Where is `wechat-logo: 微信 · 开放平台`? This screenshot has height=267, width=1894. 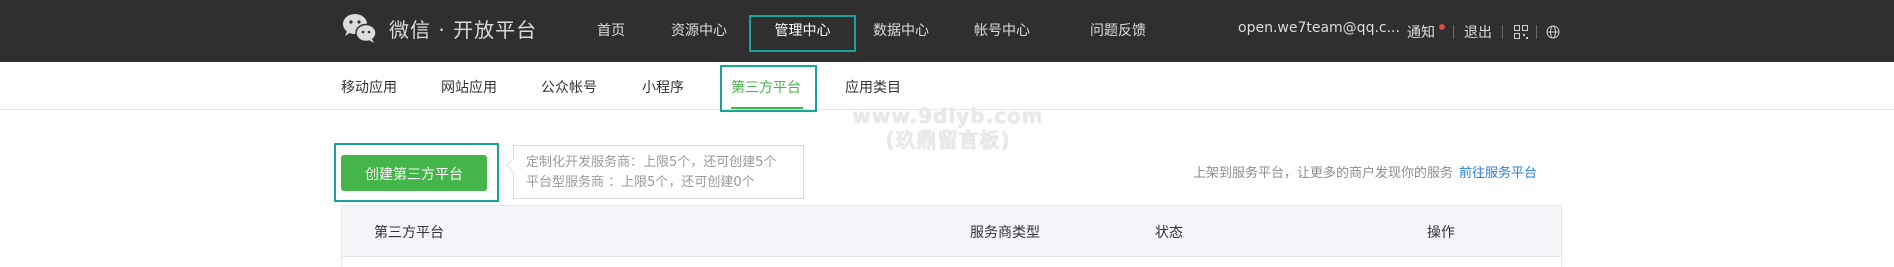 wechat-logo: 微信 · 开放平台 is located at coordinates (439, 28).